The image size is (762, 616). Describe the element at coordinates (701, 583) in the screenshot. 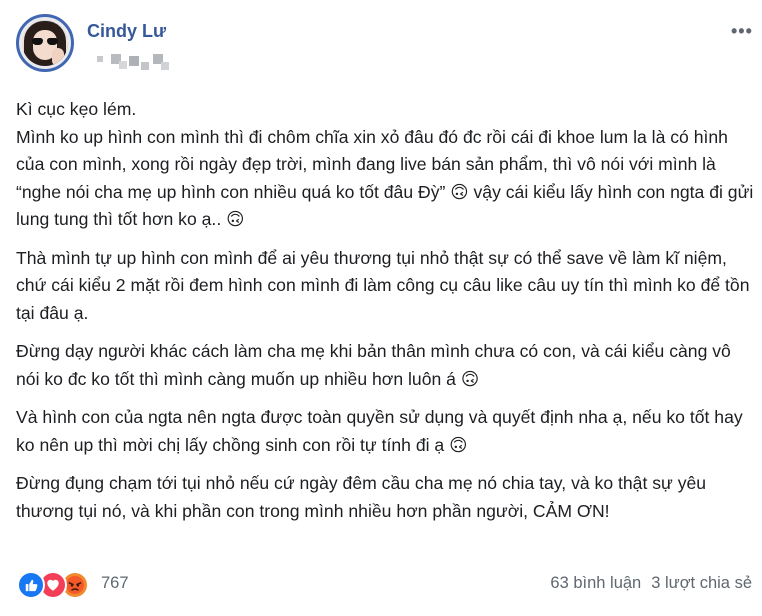

I see `shares-count-link: 3 lượt chia sẻ` at that location.